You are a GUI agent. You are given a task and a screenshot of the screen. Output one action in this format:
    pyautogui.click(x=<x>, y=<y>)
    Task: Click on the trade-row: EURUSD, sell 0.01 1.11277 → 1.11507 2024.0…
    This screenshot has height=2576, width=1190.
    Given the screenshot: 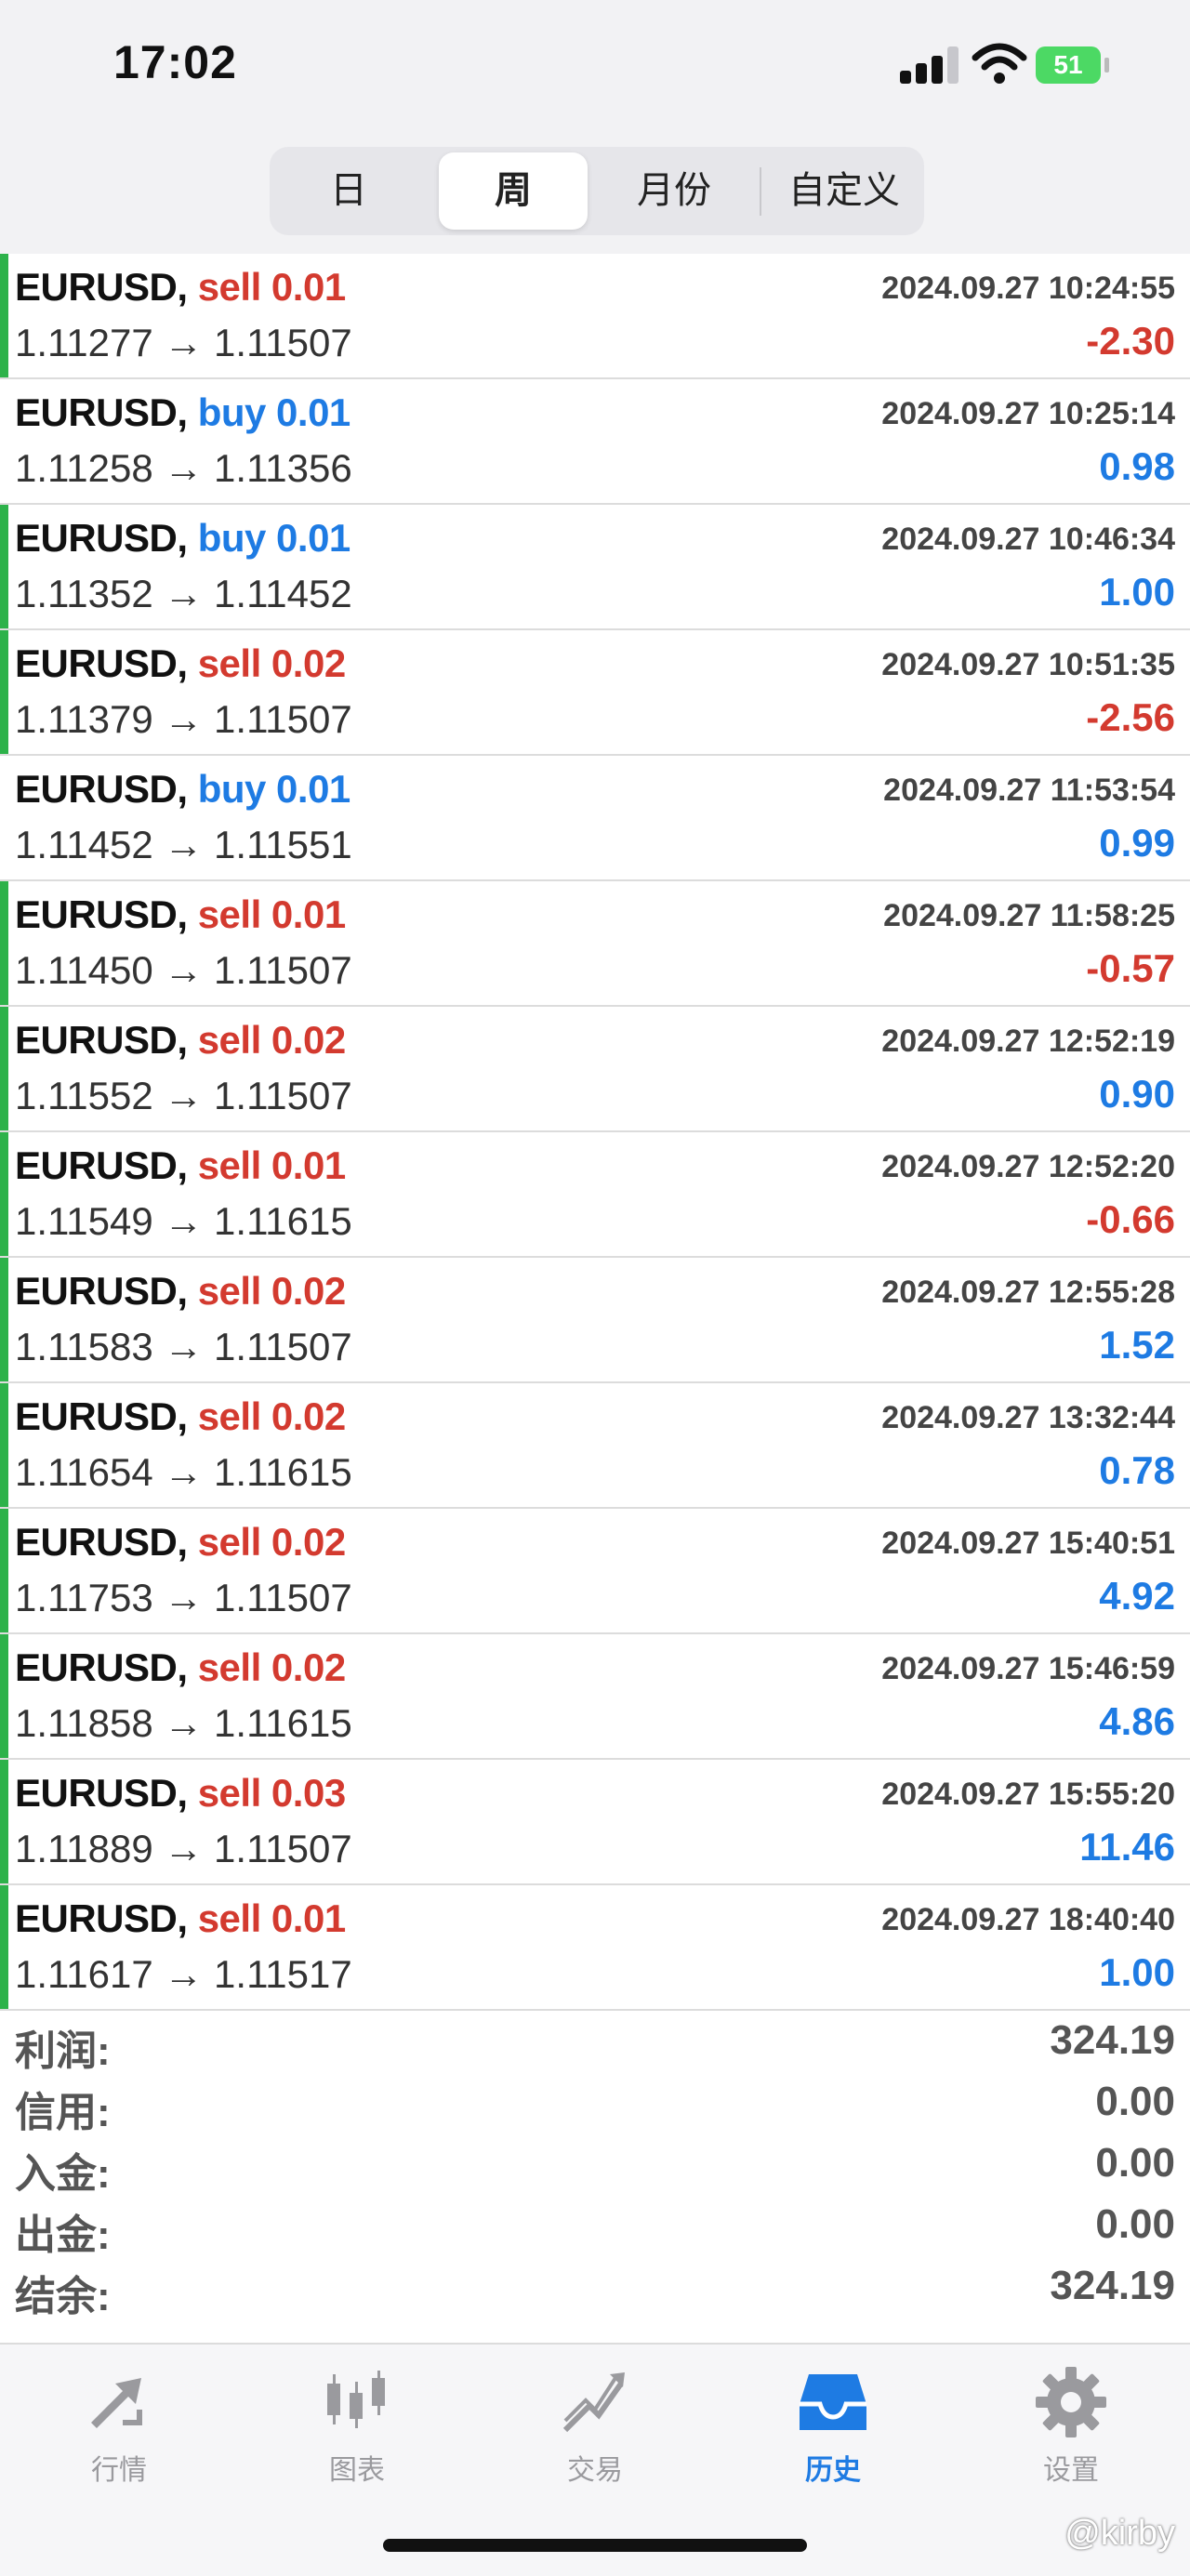 What is the action you would take?
    pyautogui.click(x=595, y=316)
    